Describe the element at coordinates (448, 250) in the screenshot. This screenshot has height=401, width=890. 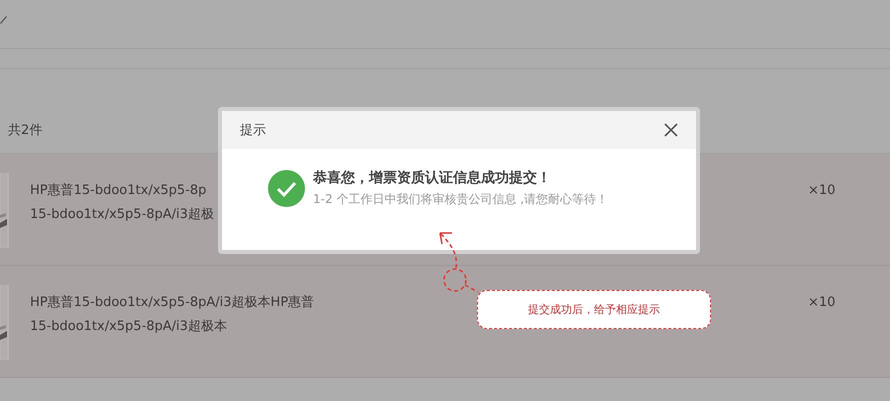
I see `arrow` at that location.